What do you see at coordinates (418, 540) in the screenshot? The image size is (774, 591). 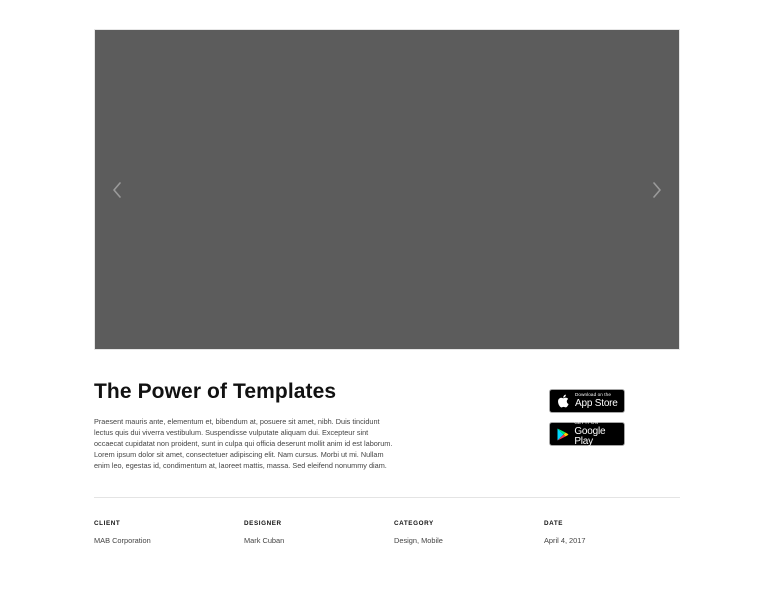 I see `meta-category-value: Design, Mobile` at bounding box center [418, 540].